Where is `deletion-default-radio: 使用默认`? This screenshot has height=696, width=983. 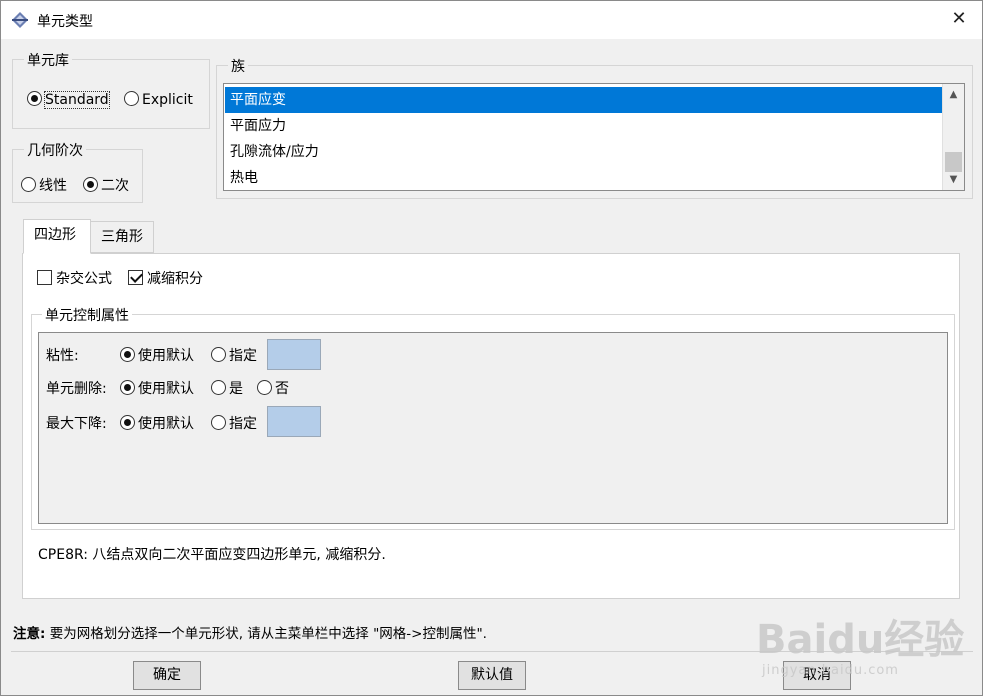 deletion-default-radio: 使用默认 is located at coordinates (157, 388).